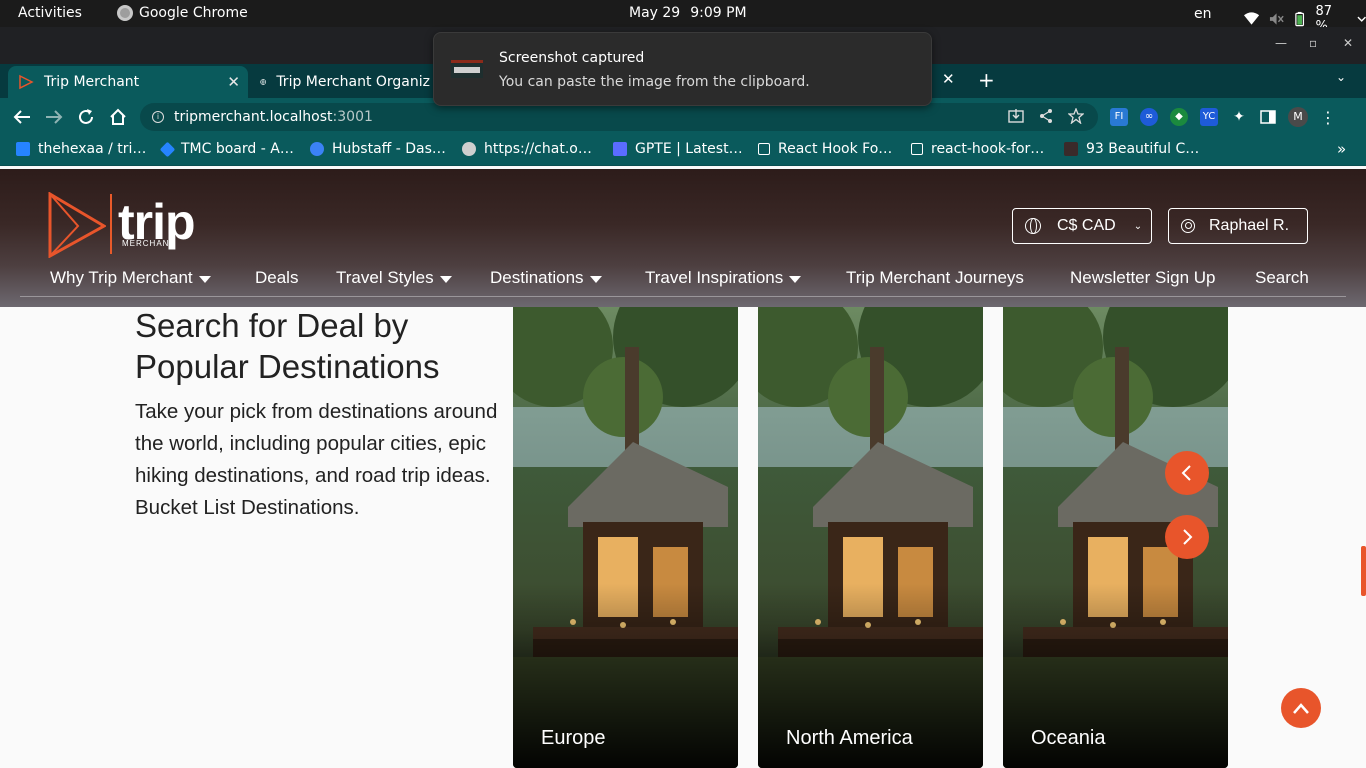  I want to click on maximize-icon: ▫, so click(1313, 43).